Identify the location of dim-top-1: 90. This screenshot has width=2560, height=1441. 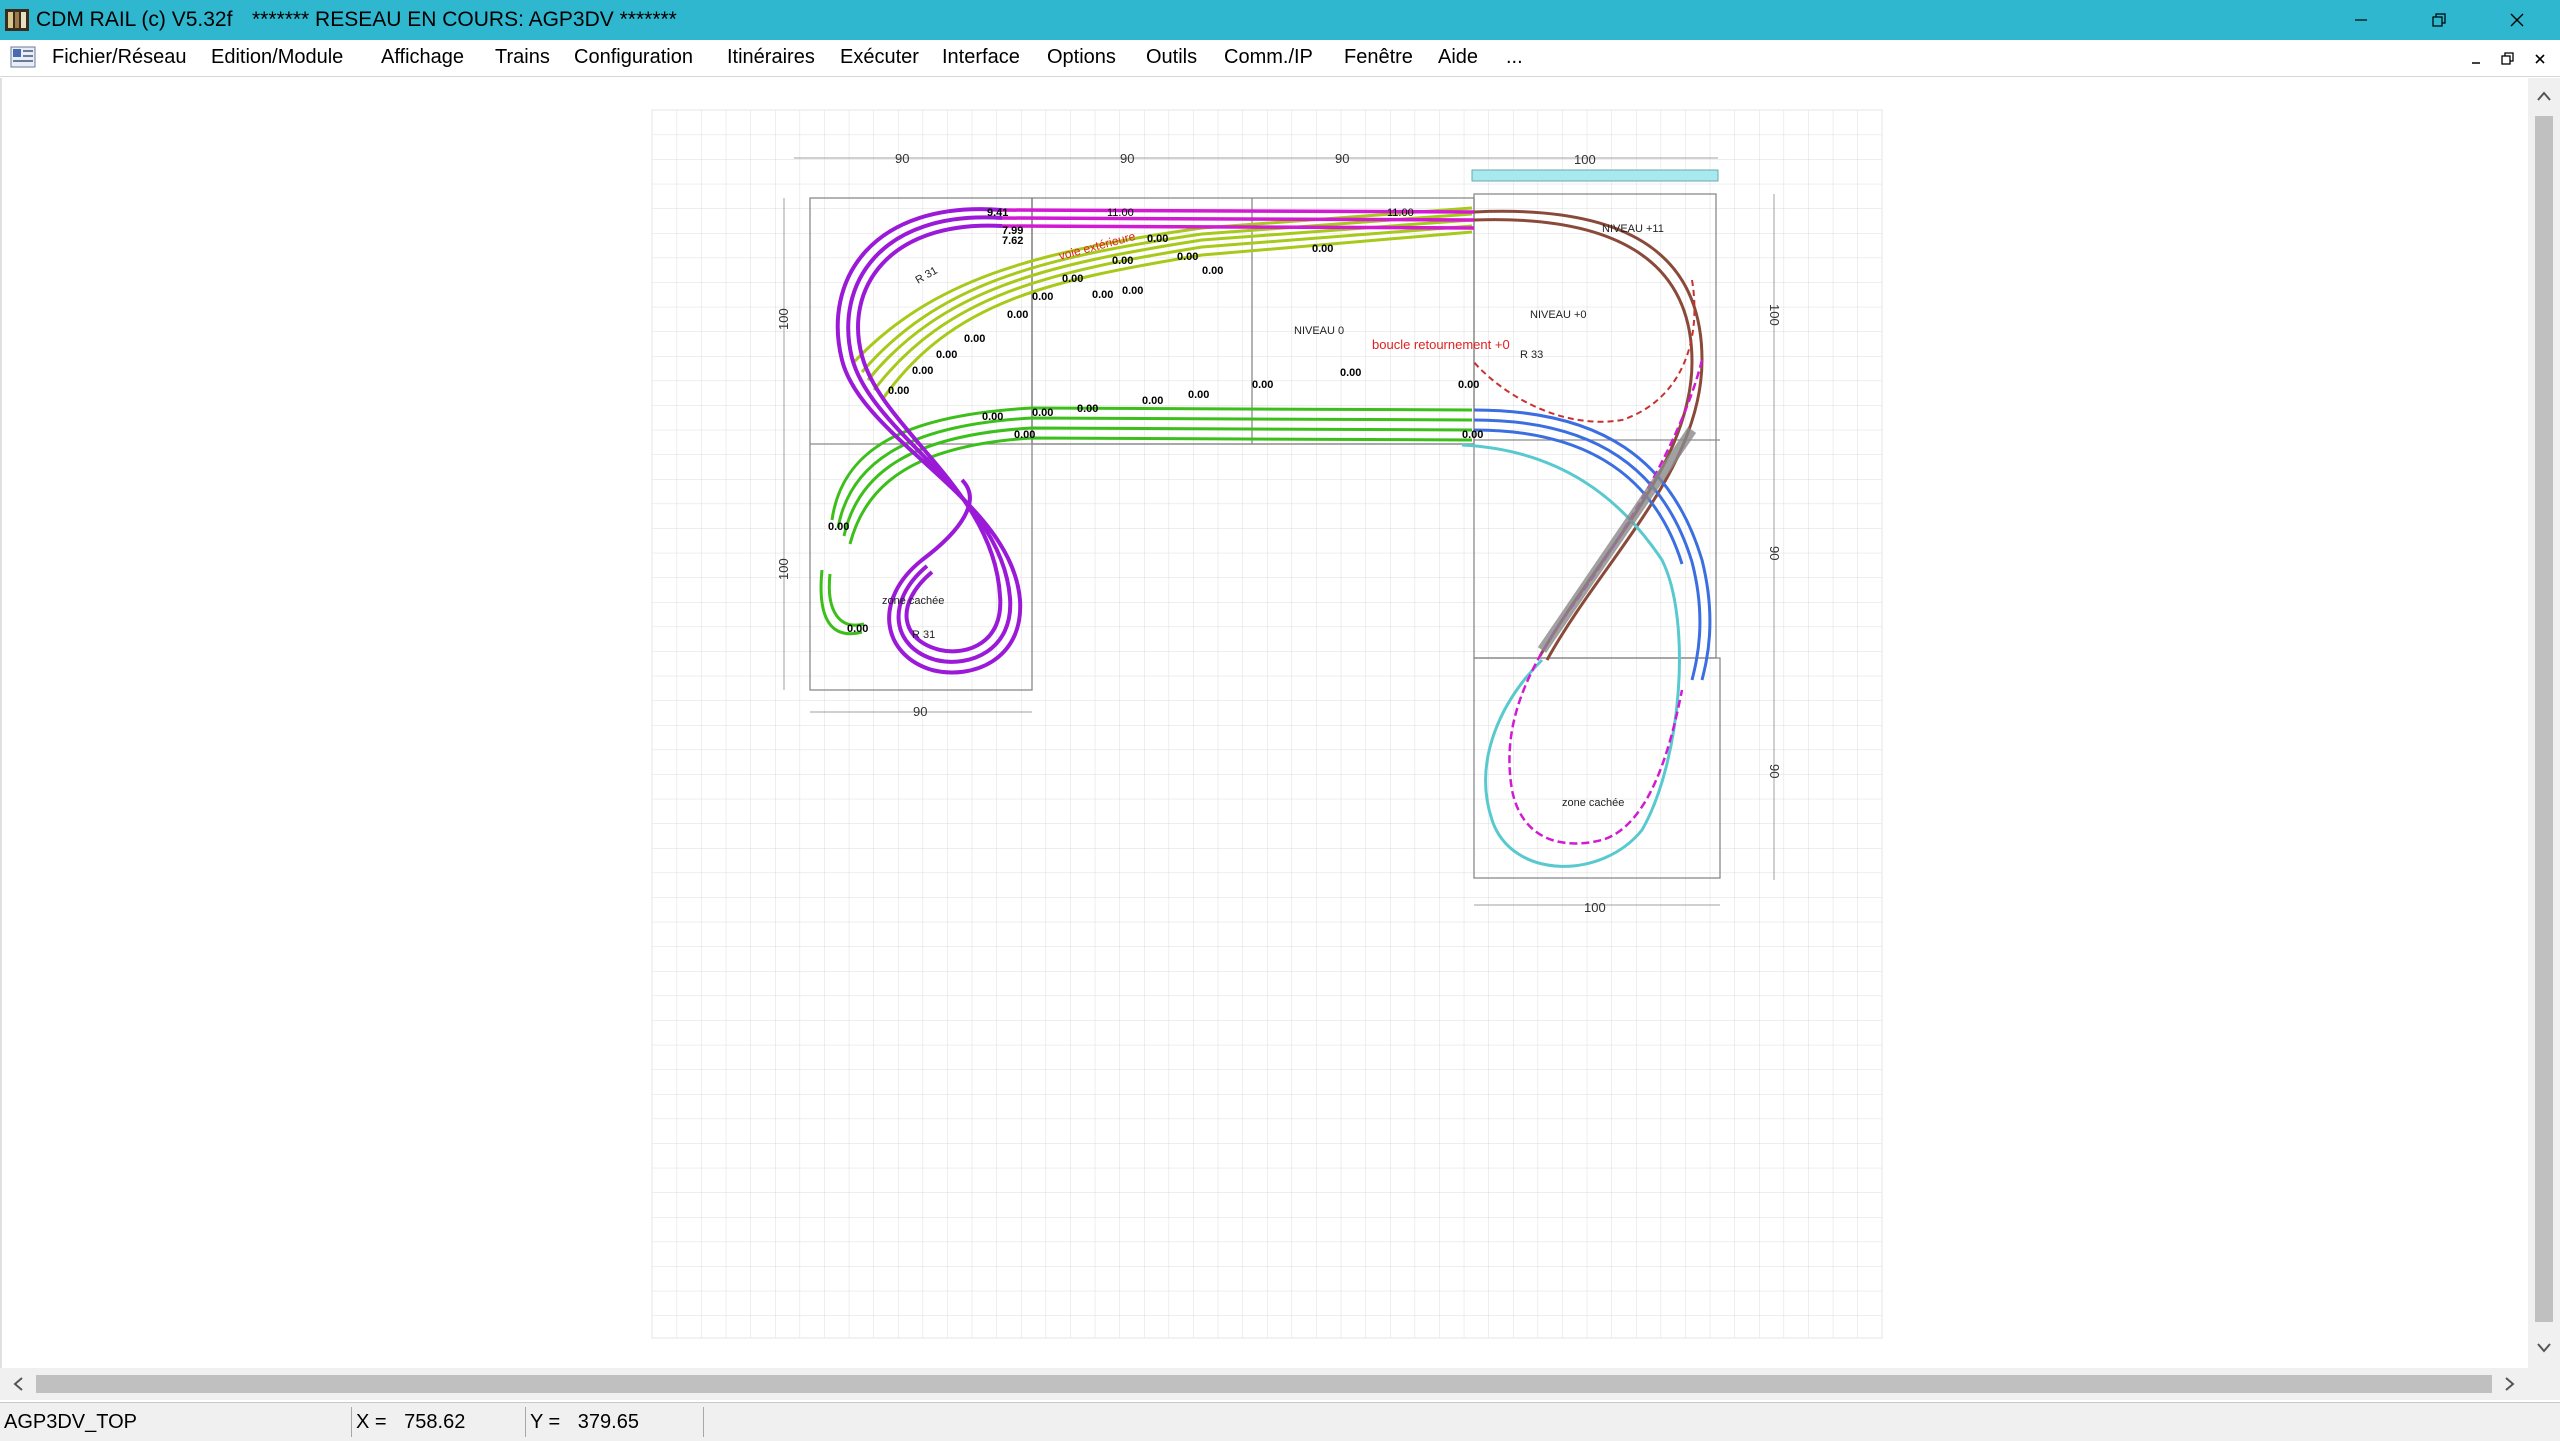
(902, 158).